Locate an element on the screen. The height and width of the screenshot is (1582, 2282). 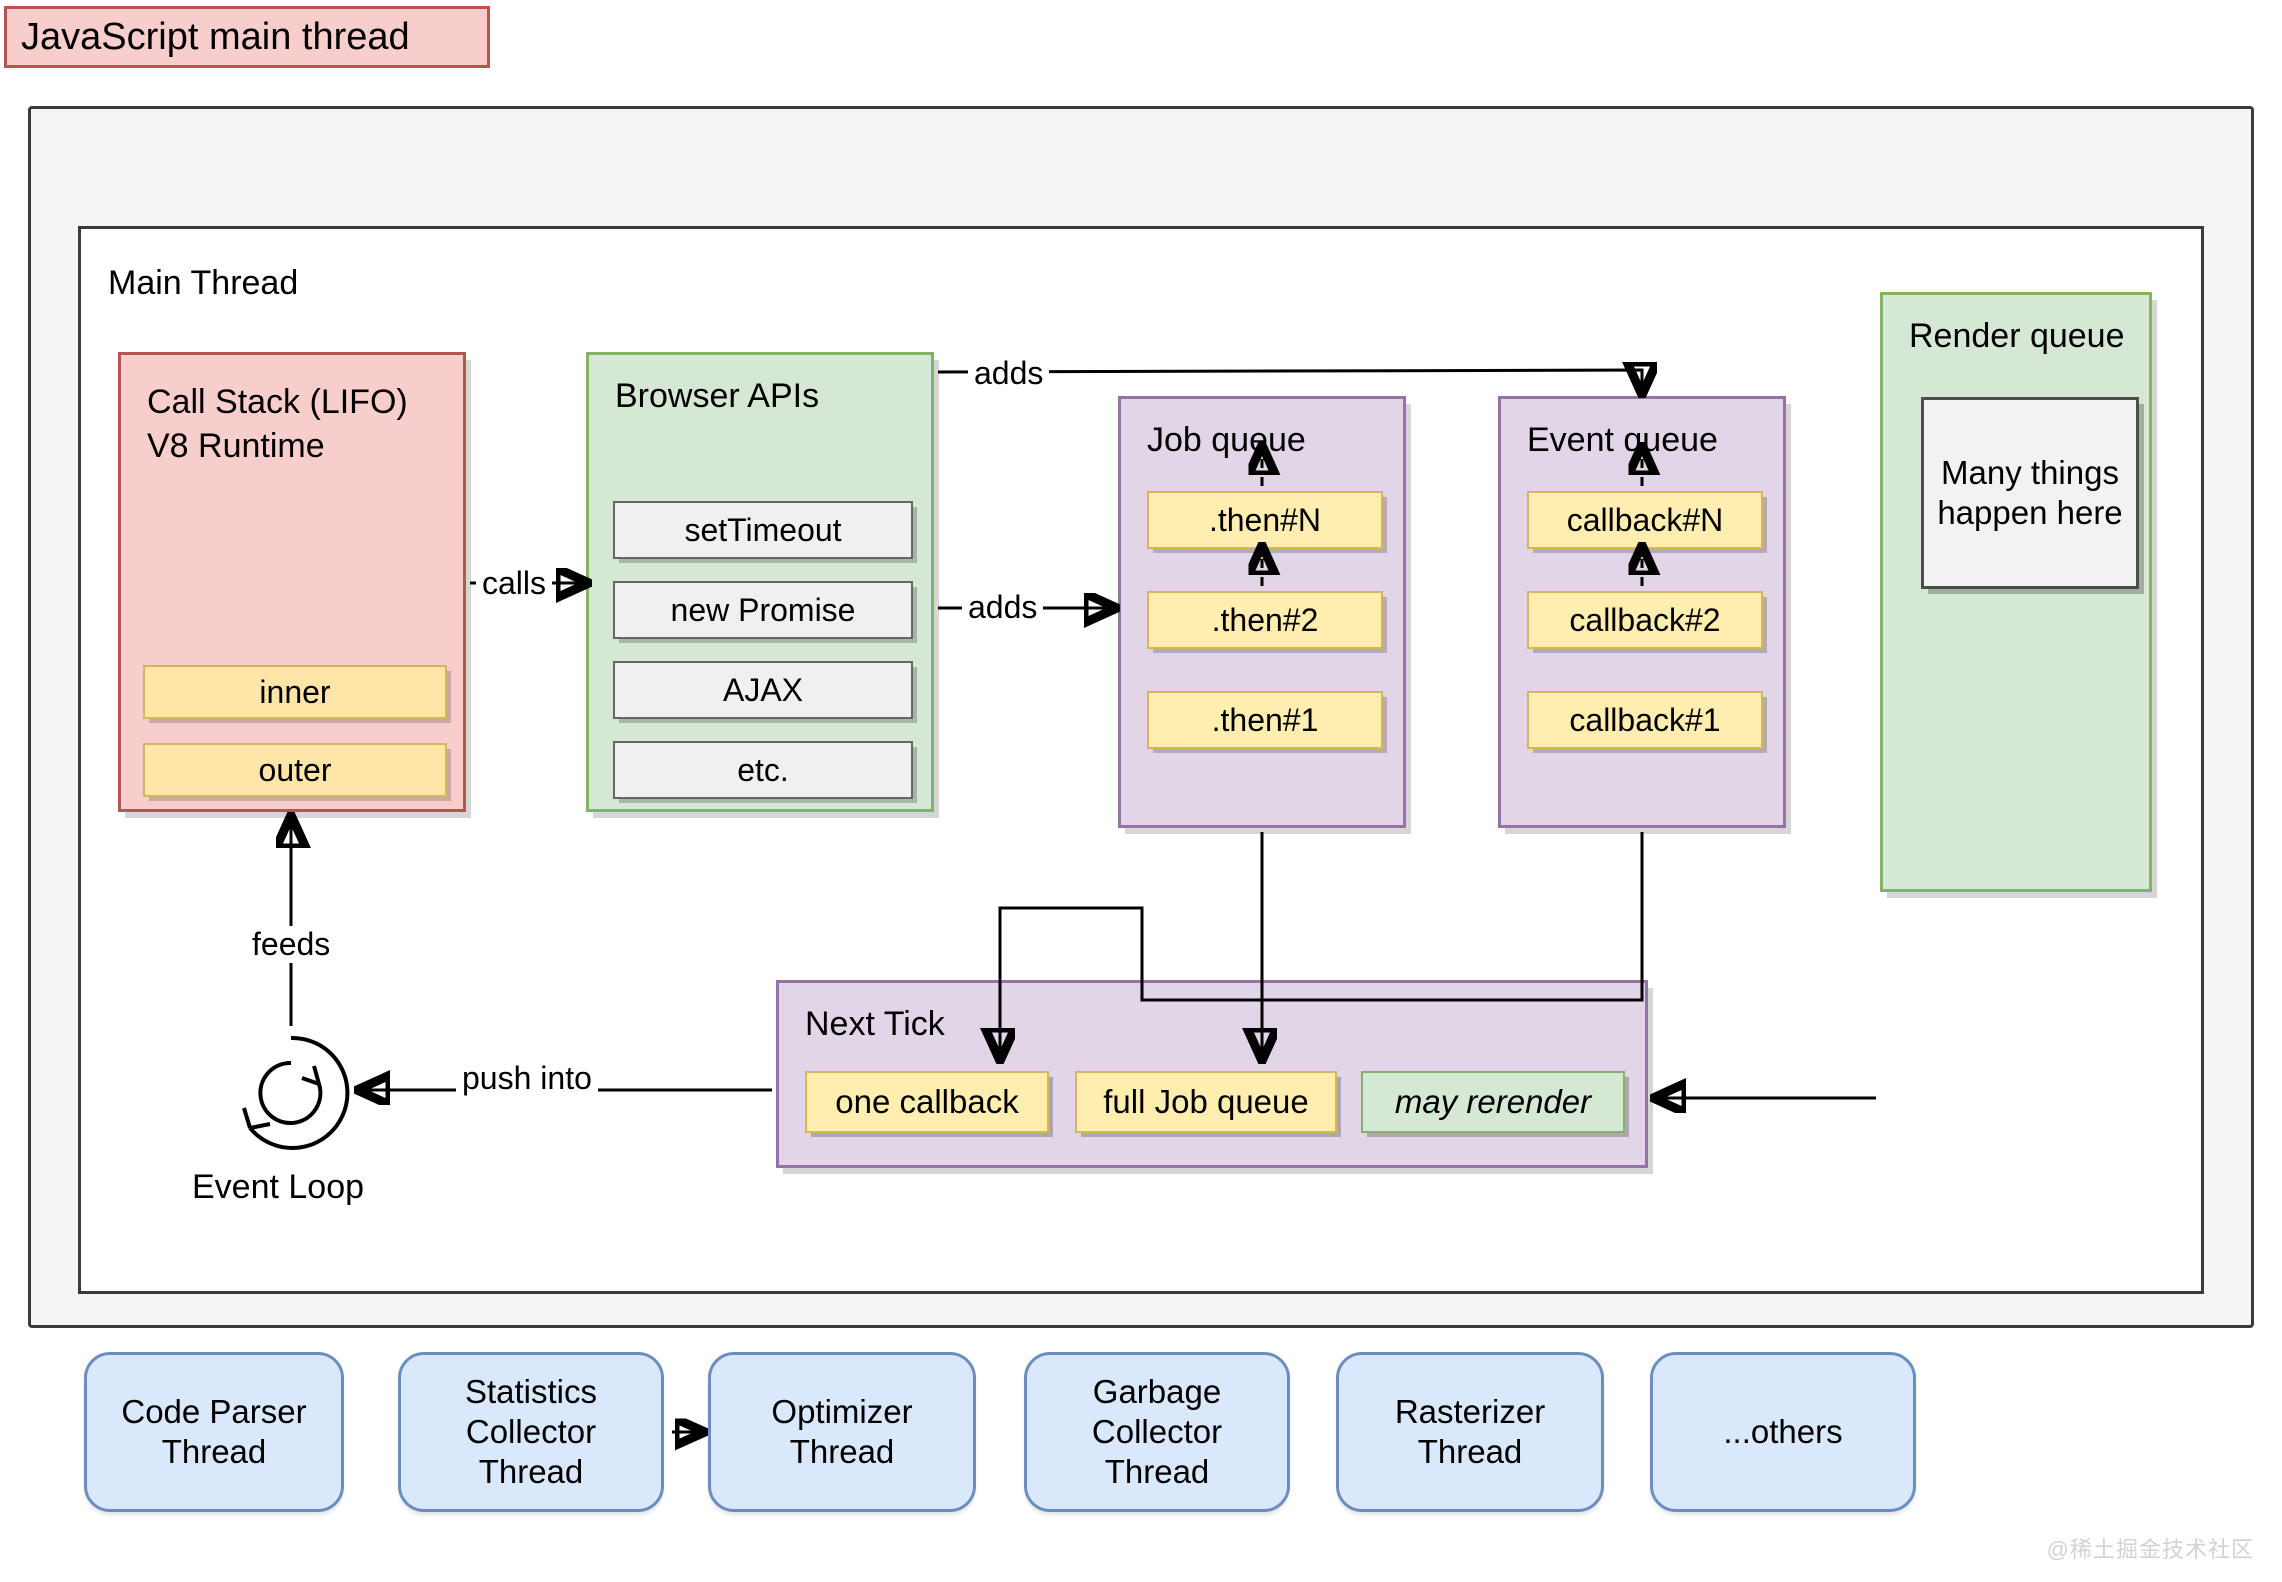
render-queue-note: Many things happen here is located at coordinates (2030, 493).